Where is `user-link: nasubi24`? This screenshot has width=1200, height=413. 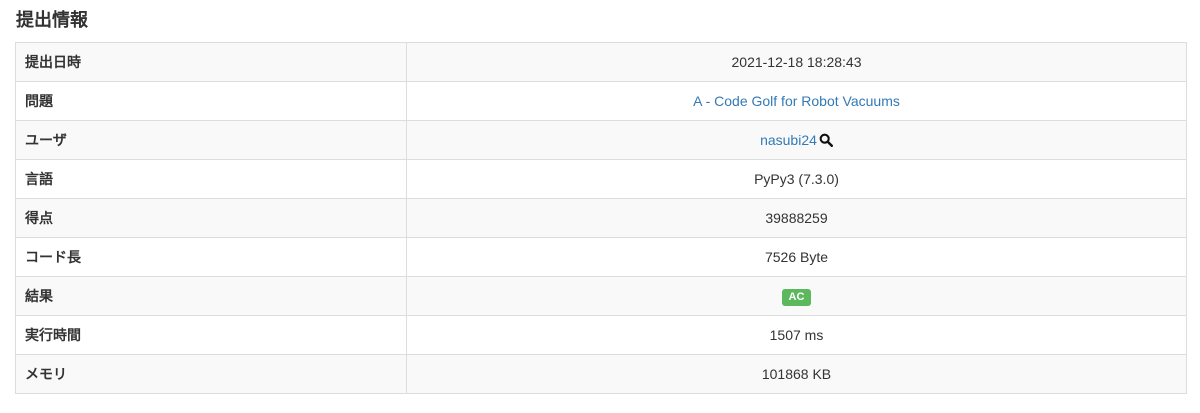
user-link: nasubi24 is located at coordinates (788, 140).